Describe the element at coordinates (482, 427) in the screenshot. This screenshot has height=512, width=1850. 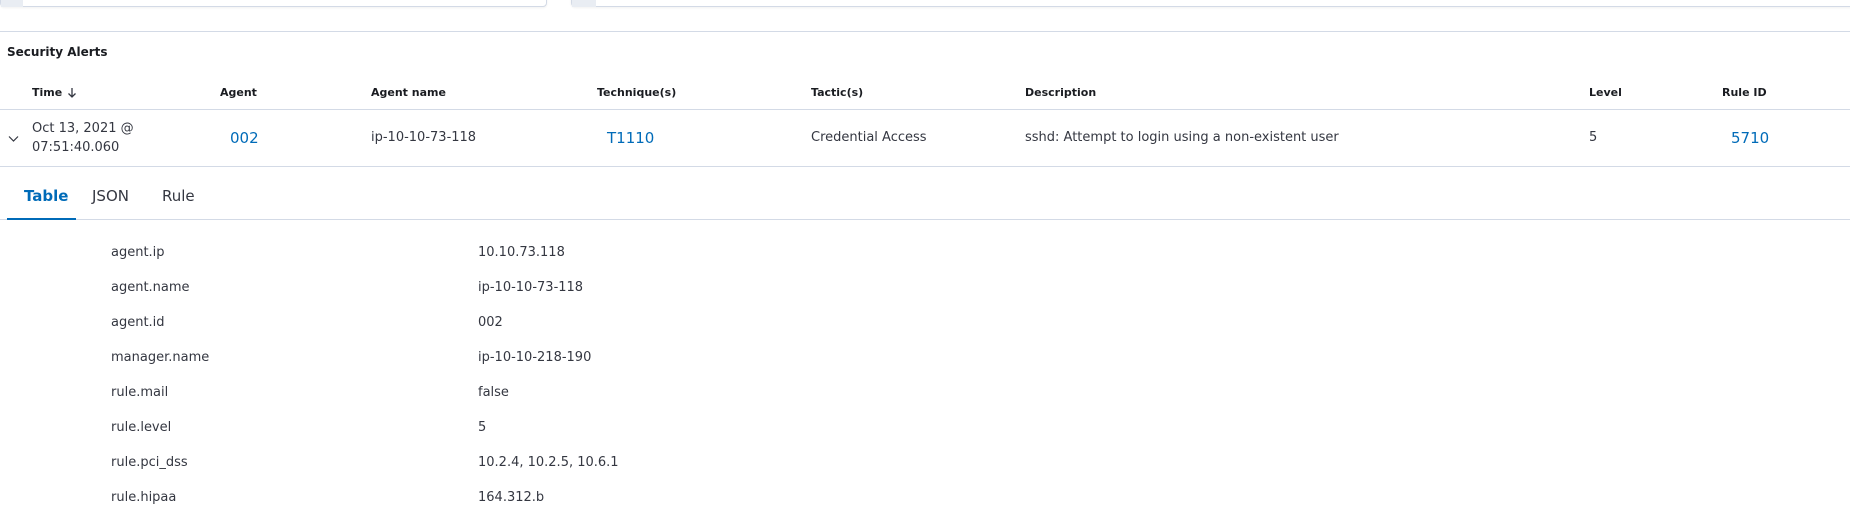
I see `detail-value: 5` at that location.